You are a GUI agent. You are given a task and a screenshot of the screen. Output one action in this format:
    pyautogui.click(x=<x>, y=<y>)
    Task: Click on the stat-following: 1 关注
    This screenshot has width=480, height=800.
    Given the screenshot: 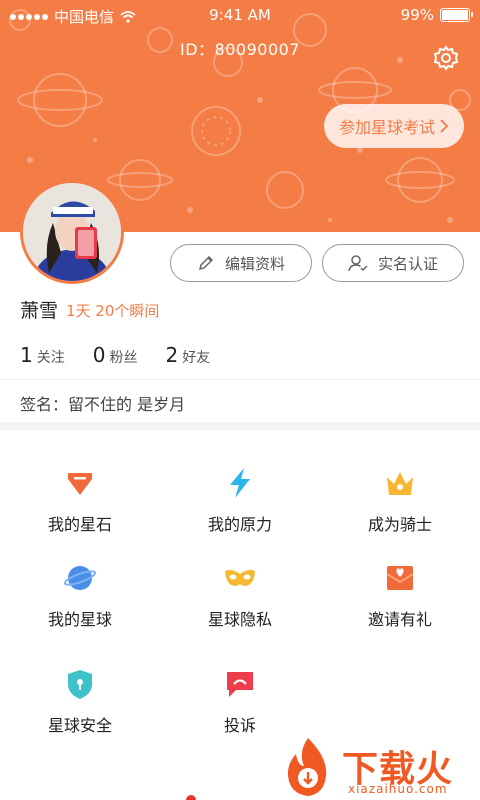 What is the action you would take?
    pyautogui.click(x=42, y=355)
    